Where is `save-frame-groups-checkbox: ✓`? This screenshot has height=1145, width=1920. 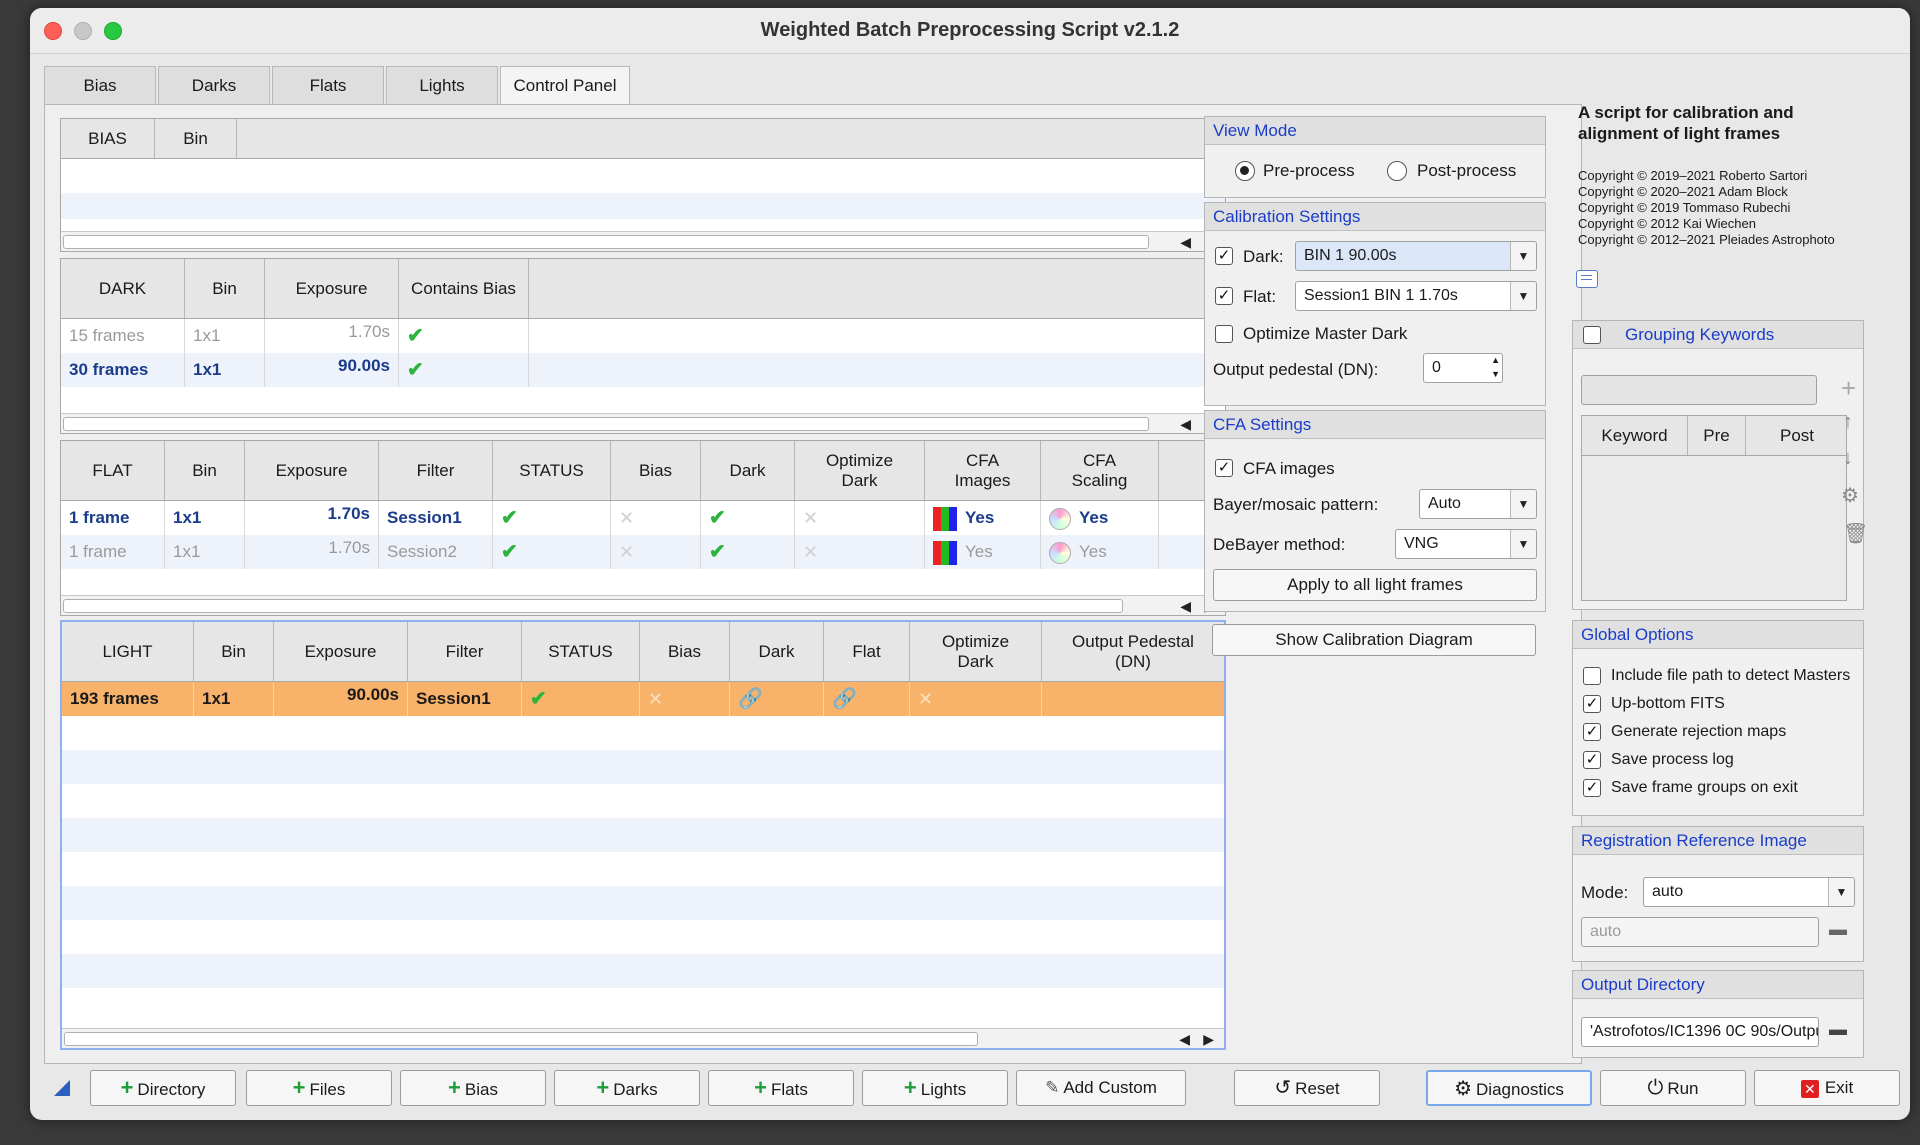 save-frame-groups-checkbox: ✓ is located at coordinates (1592, 788).